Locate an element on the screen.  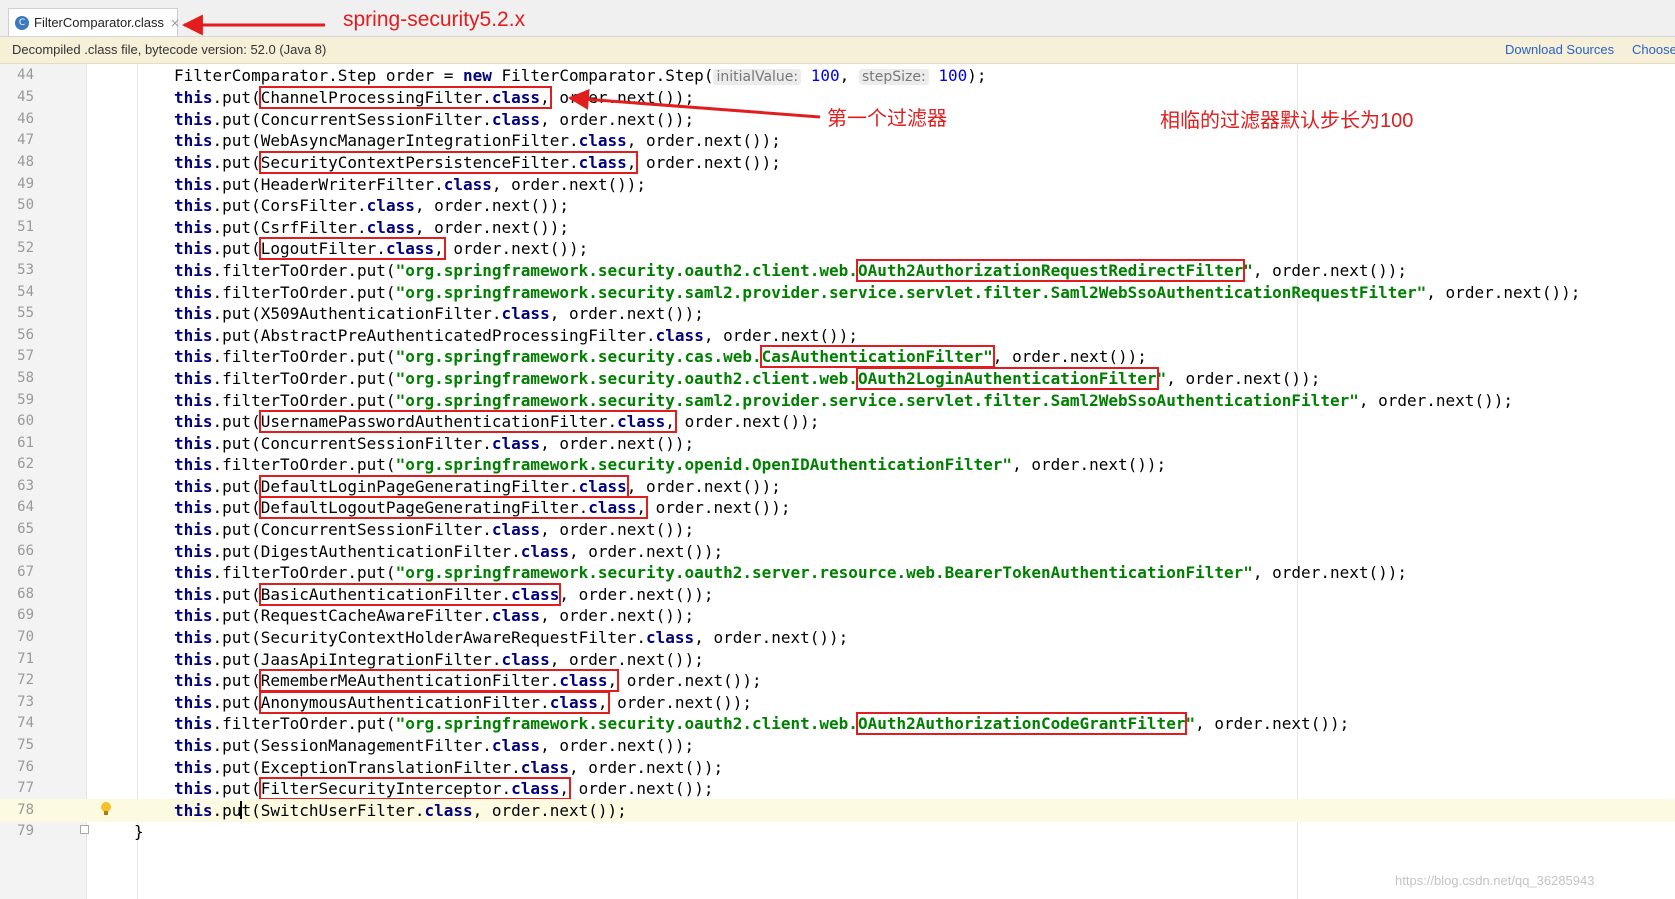
tab-filter-comparator: C FilterComparator.class × is located at coordinates (94, 22).